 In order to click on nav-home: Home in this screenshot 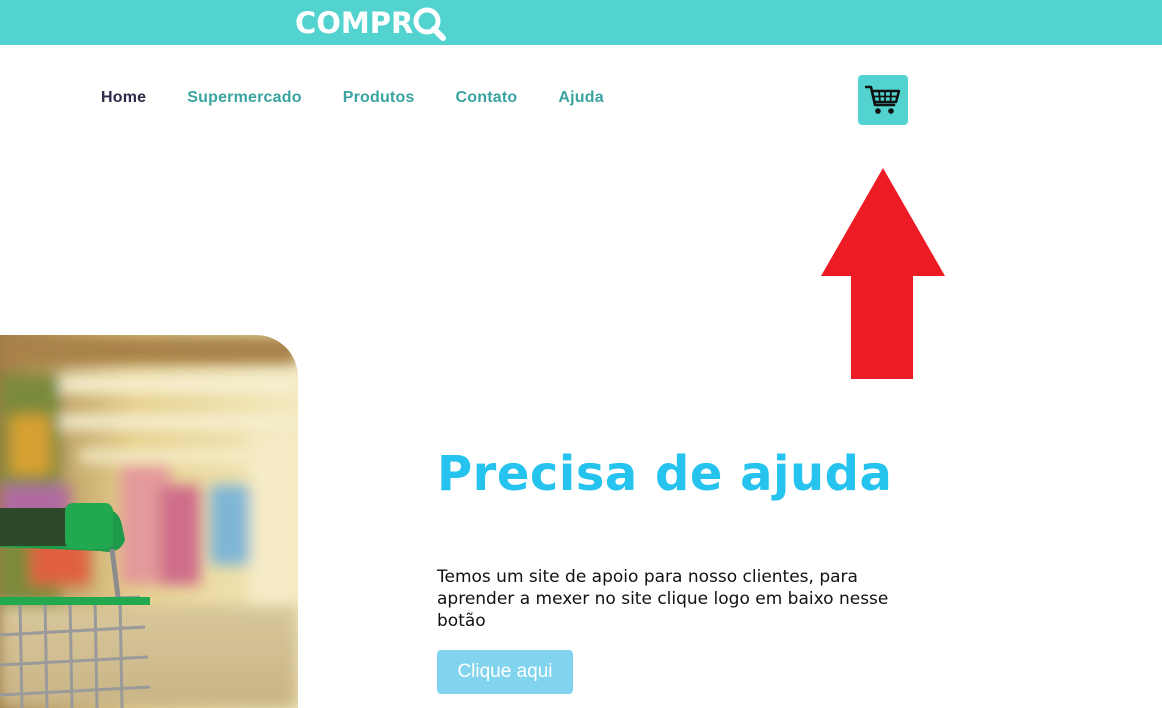, I will do `click(123, 98)`.